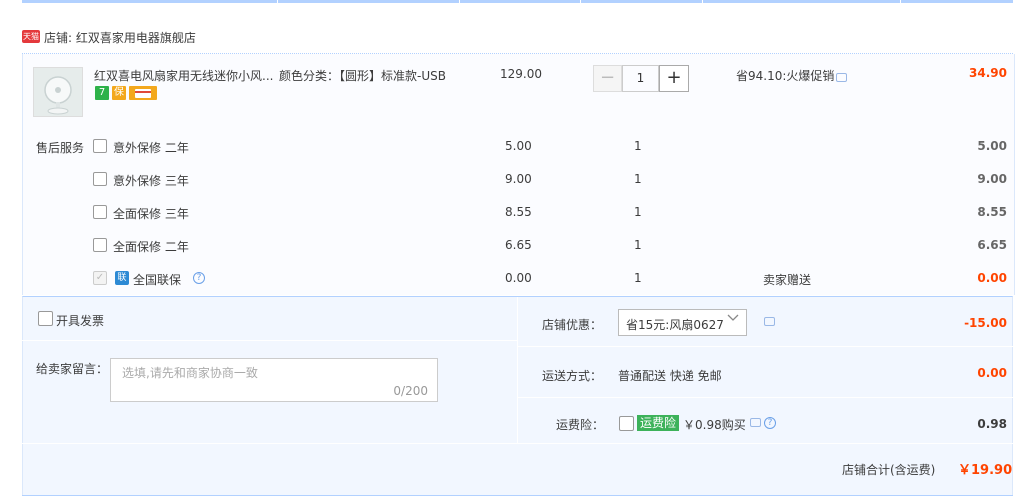 The image size is (1025, 502). Describe the element at coordinates (362, 76) in the screenshot. I see `product-attributes: 颜色分类：【圆形】标准款-USB` at that location.